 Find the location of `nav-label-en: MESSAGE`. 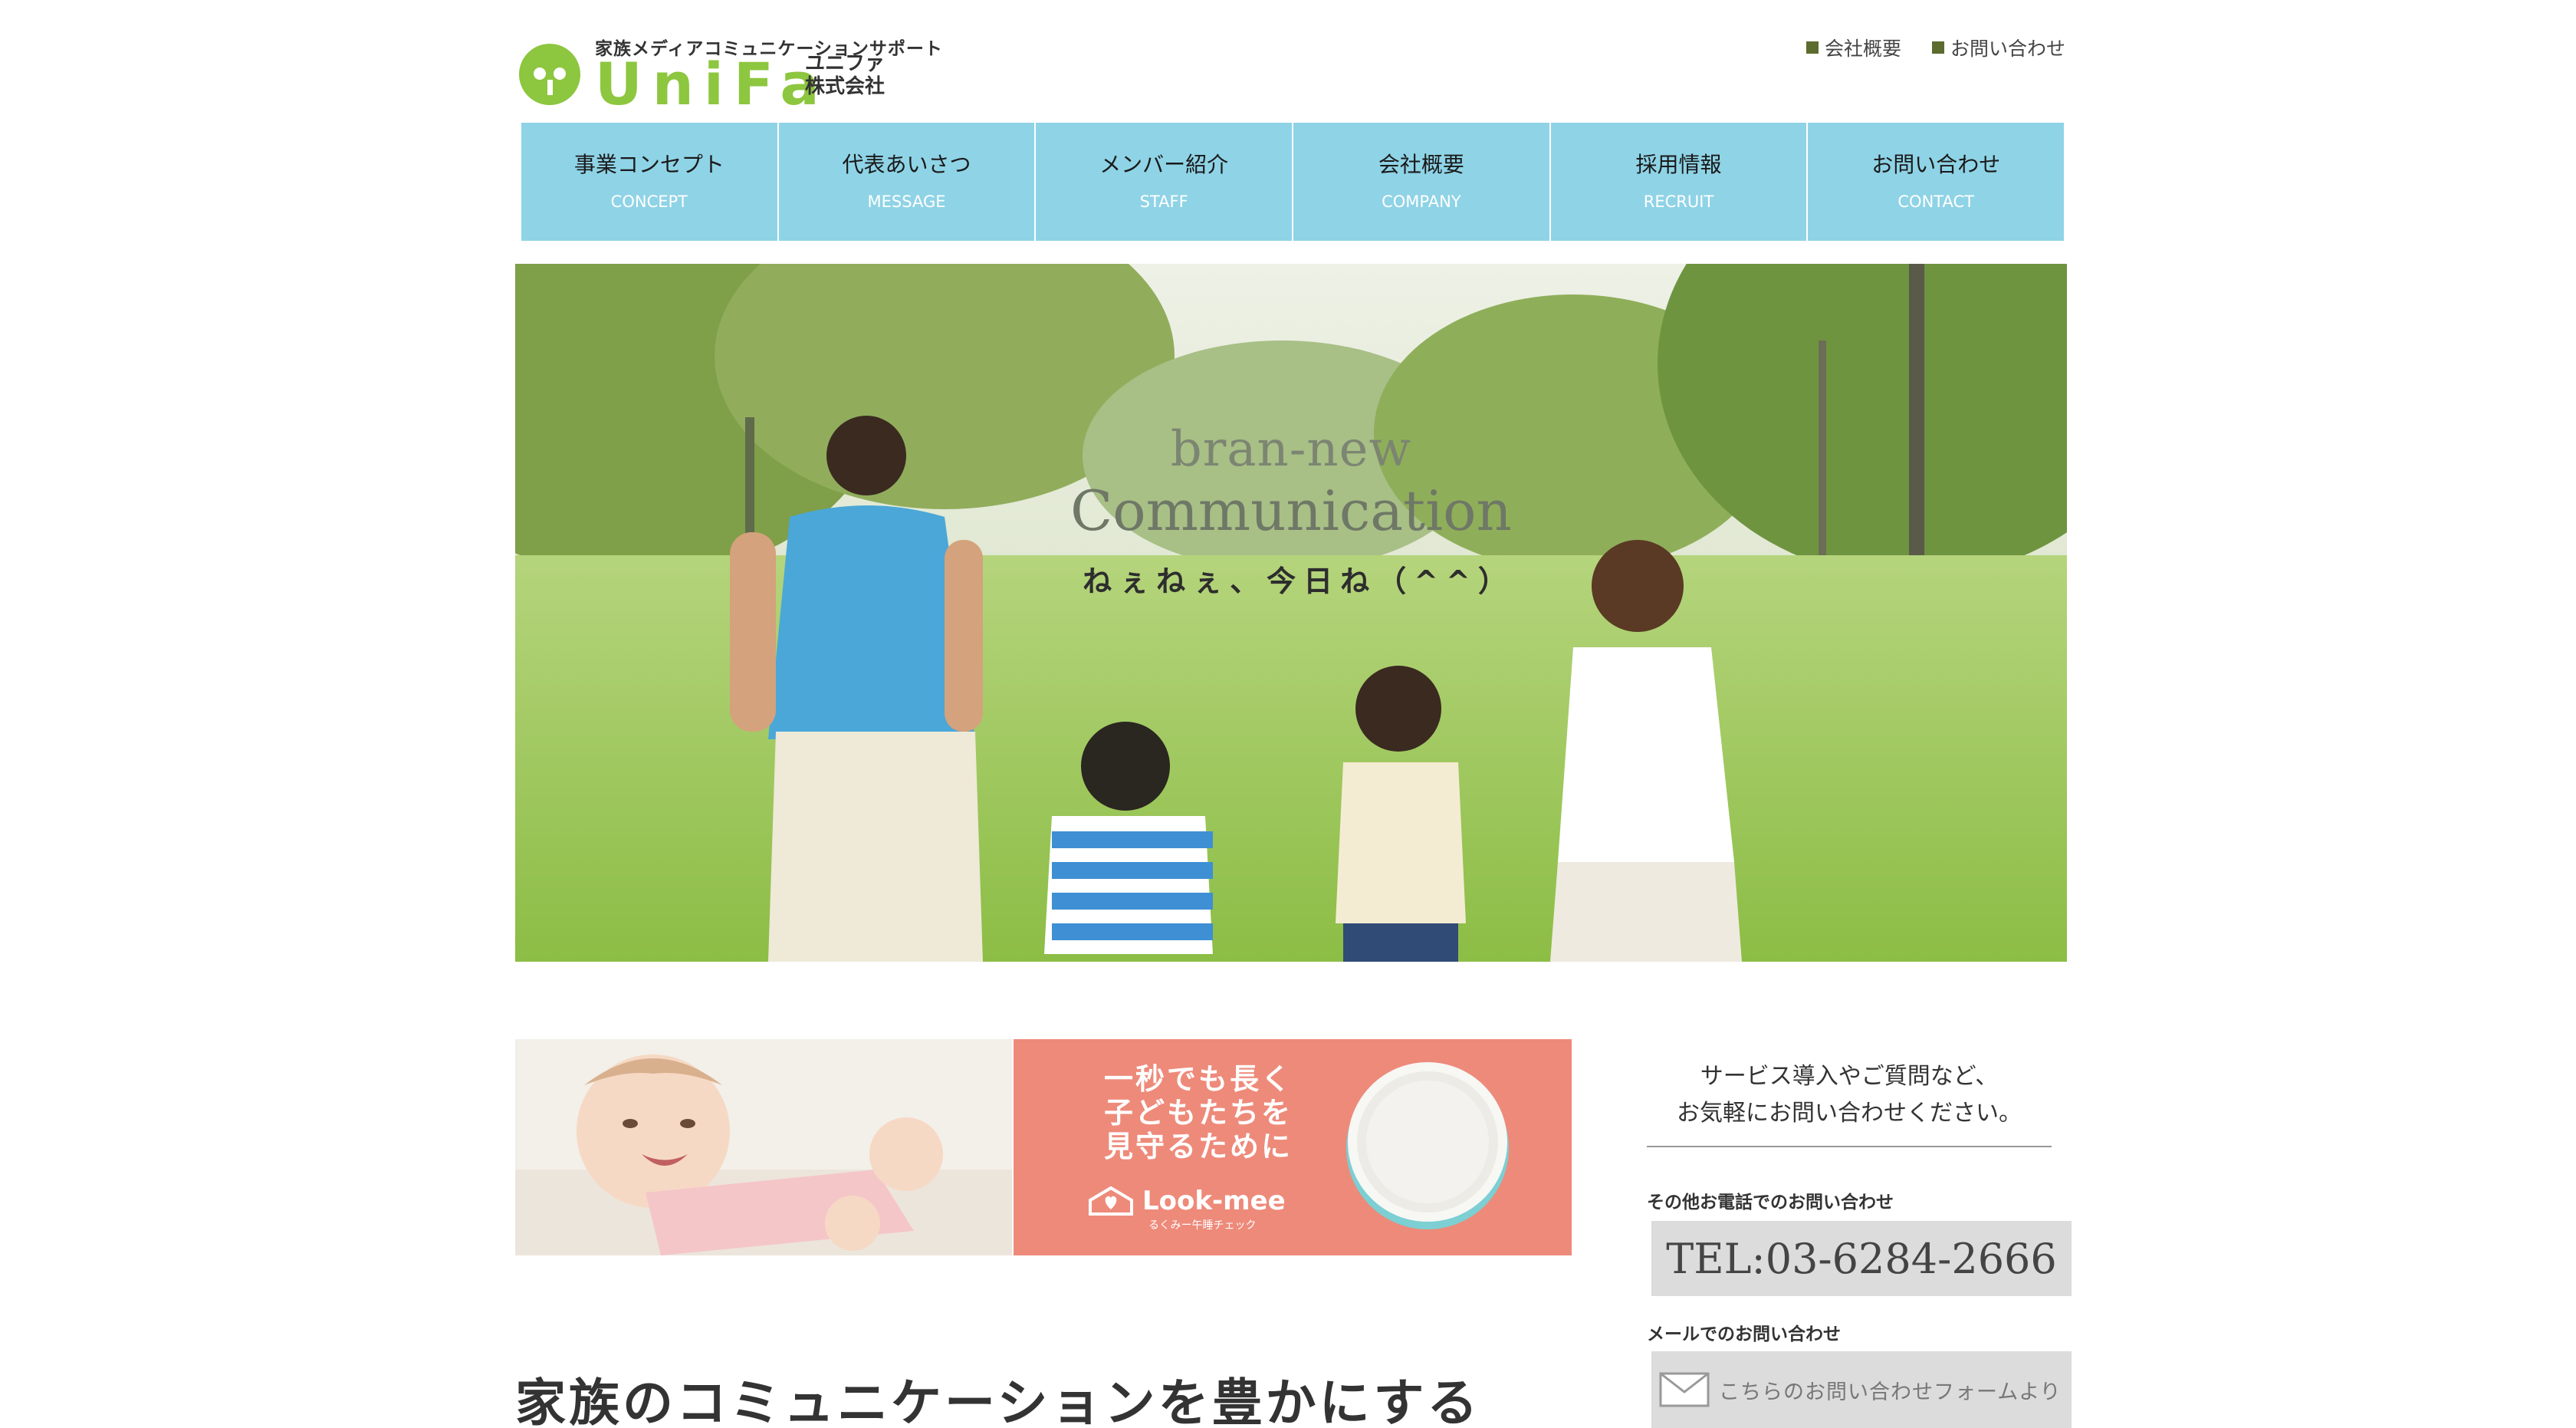

nav-label-en: MESSAGE is located at coordinates (906, 201).